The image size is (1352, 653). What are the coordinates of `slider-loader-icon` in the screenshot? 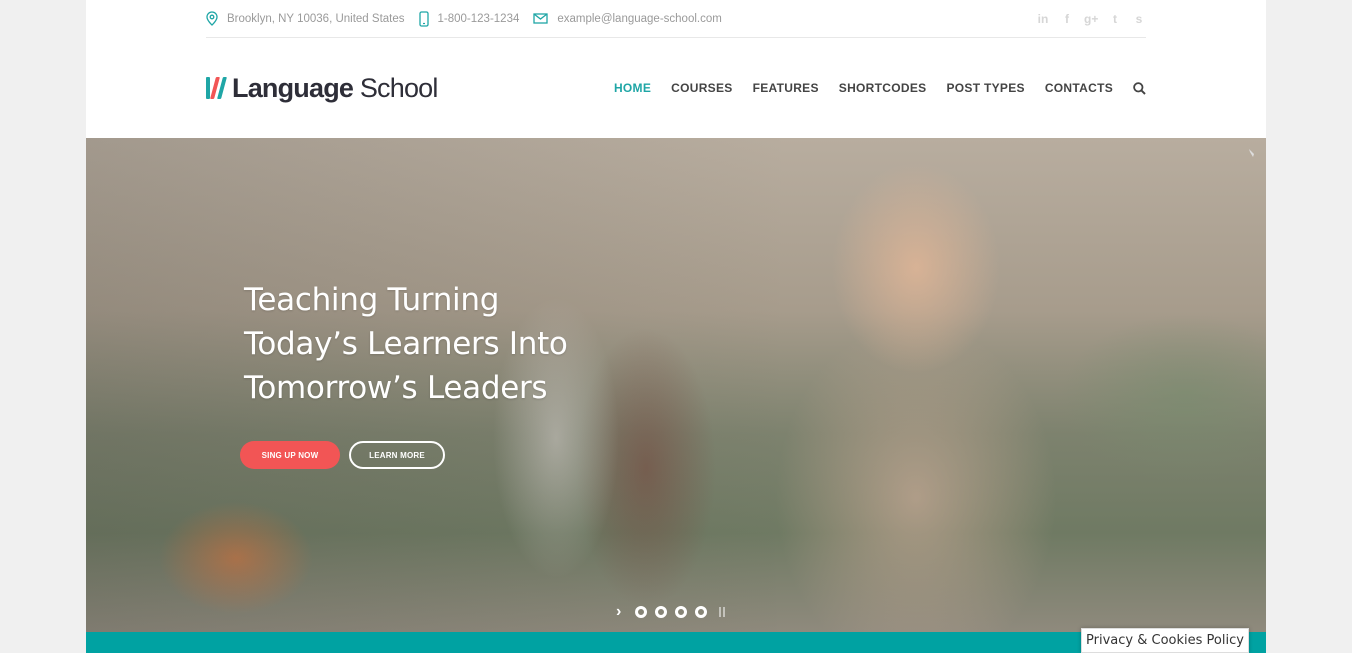 It's located at (1251, 153).